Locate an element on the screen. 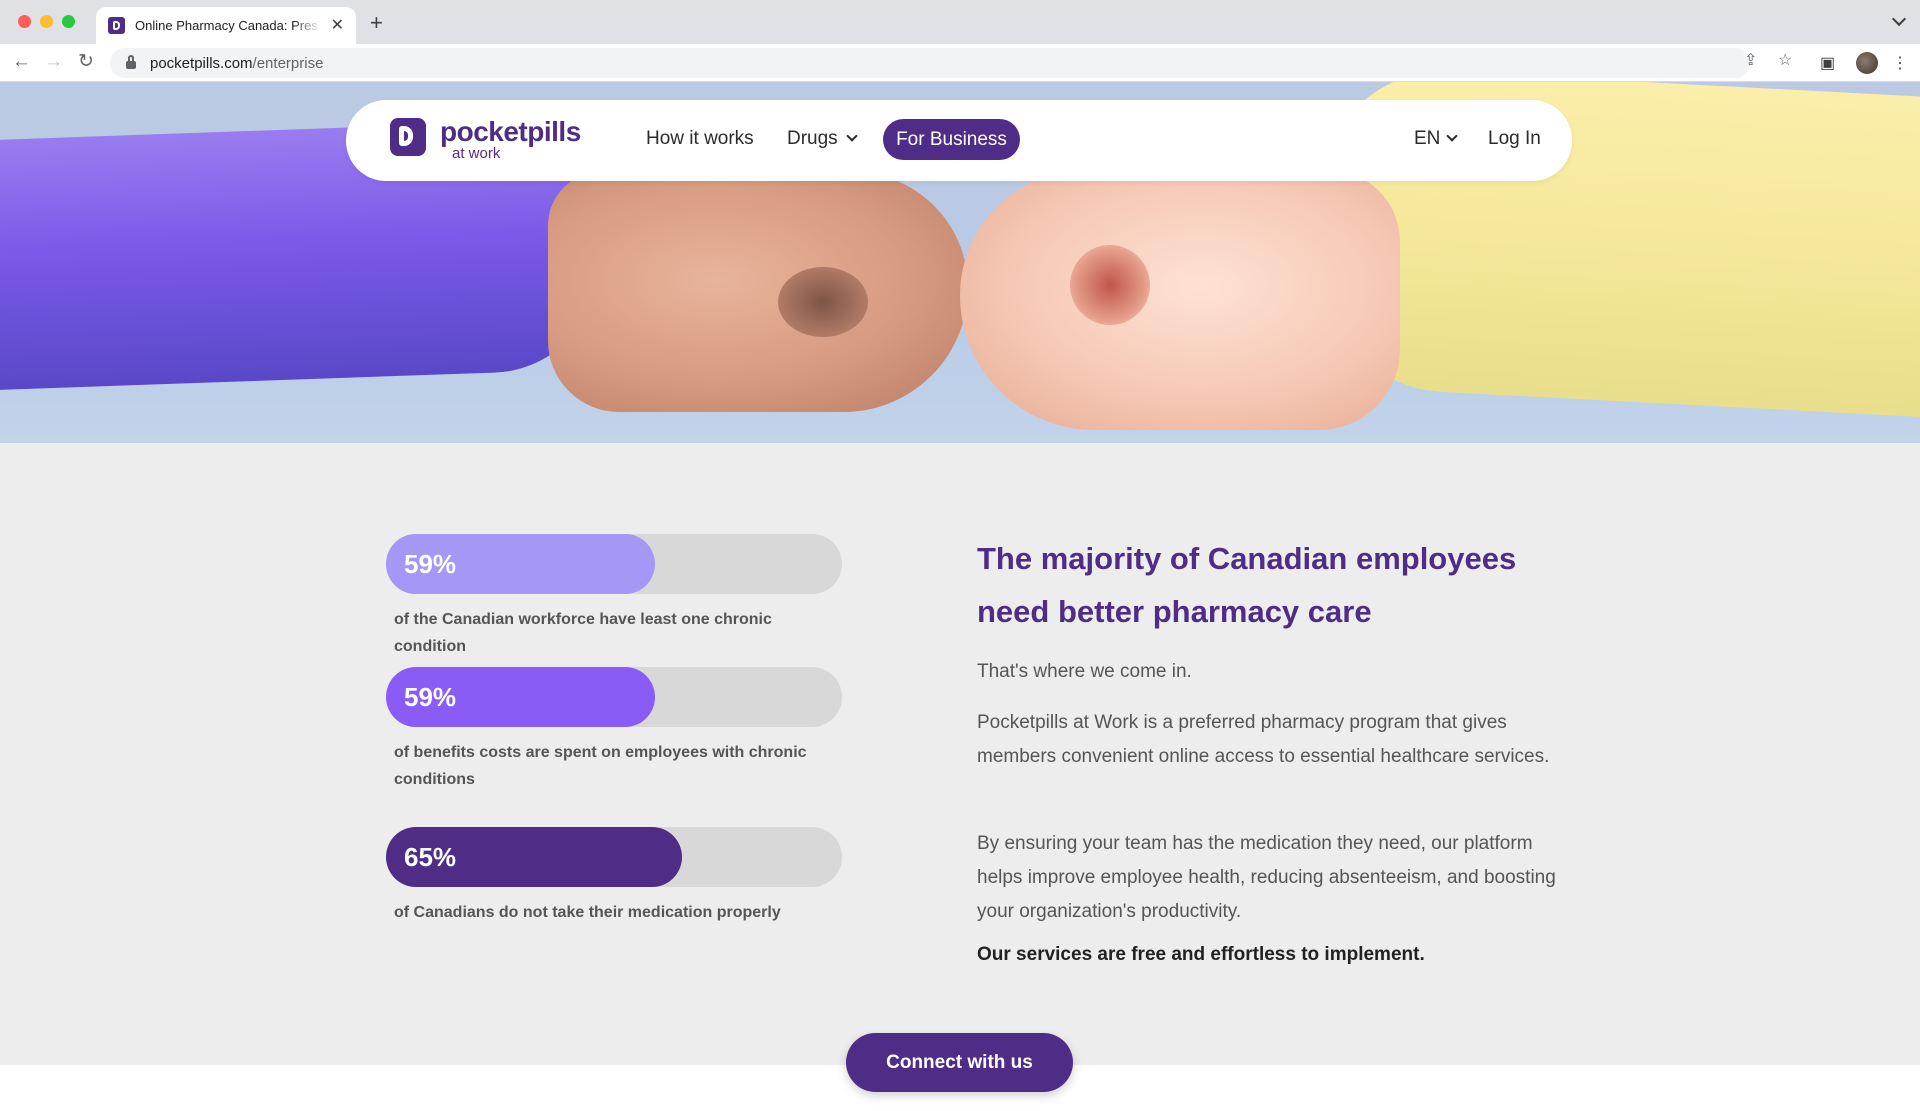 The height and width of the screenshot is (1111, 1920). minimize-window-button is located at coordinates (46, 21).